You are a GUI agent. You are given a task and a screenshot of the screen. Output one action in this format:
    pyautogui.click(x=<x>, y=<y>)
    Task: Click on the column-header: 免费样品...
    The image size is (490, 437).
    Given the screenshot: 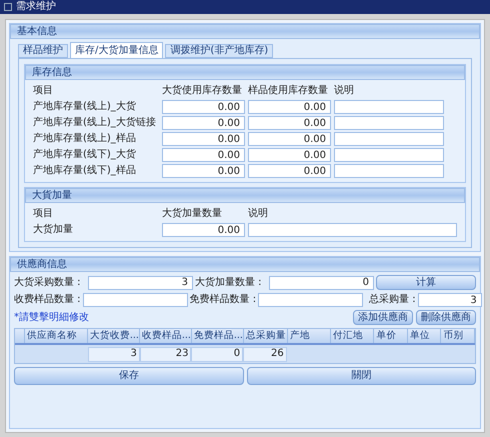 What is the action you would take?
    pyautogui.click(x=218, y=336)
    